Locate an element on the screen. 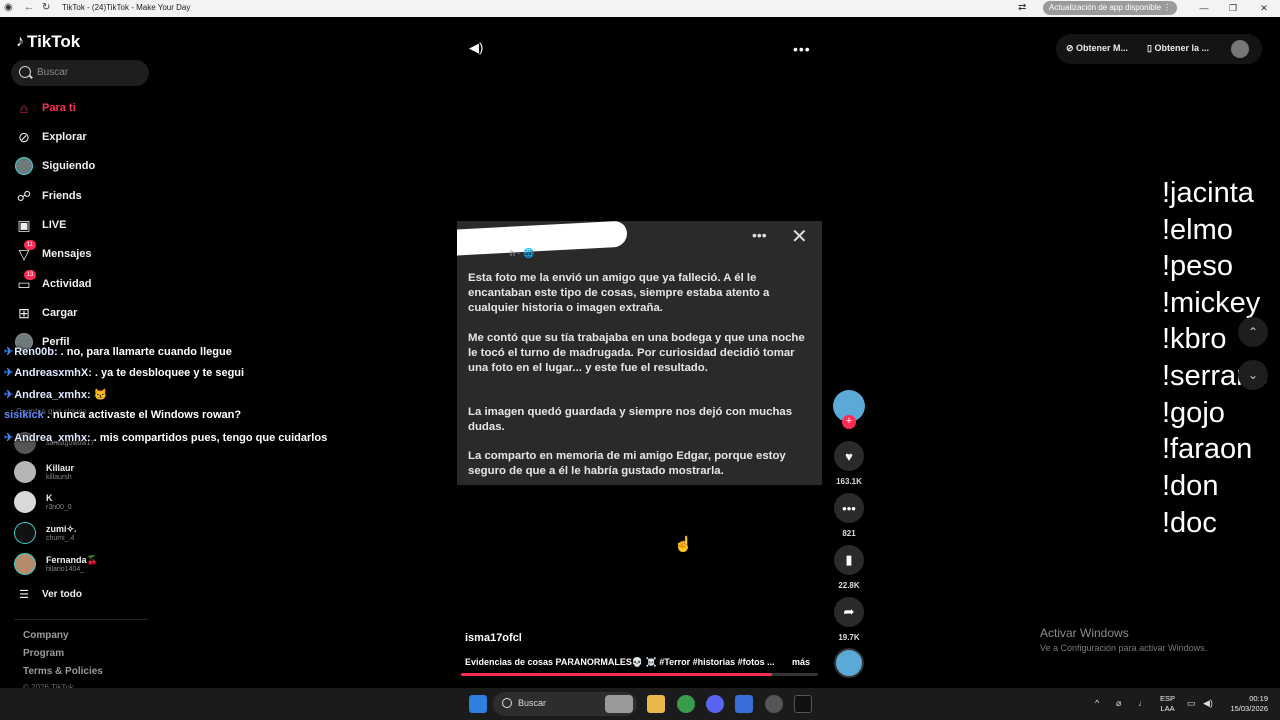  system-clock: 00:19 15/03/2026 is located at coordinates (1245, 704).